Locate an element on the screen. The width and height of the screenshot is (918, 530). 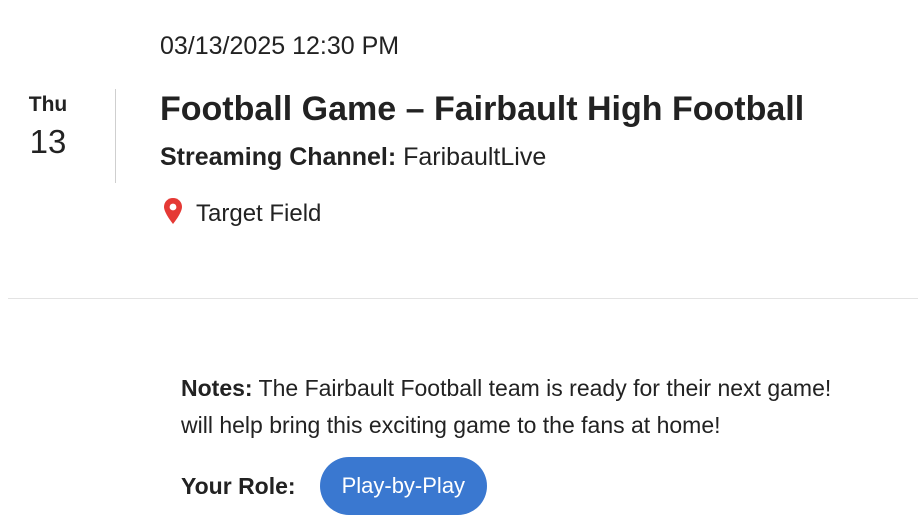
role-row: Your Role: Play-by-Play is located at coordinates (334, 486).